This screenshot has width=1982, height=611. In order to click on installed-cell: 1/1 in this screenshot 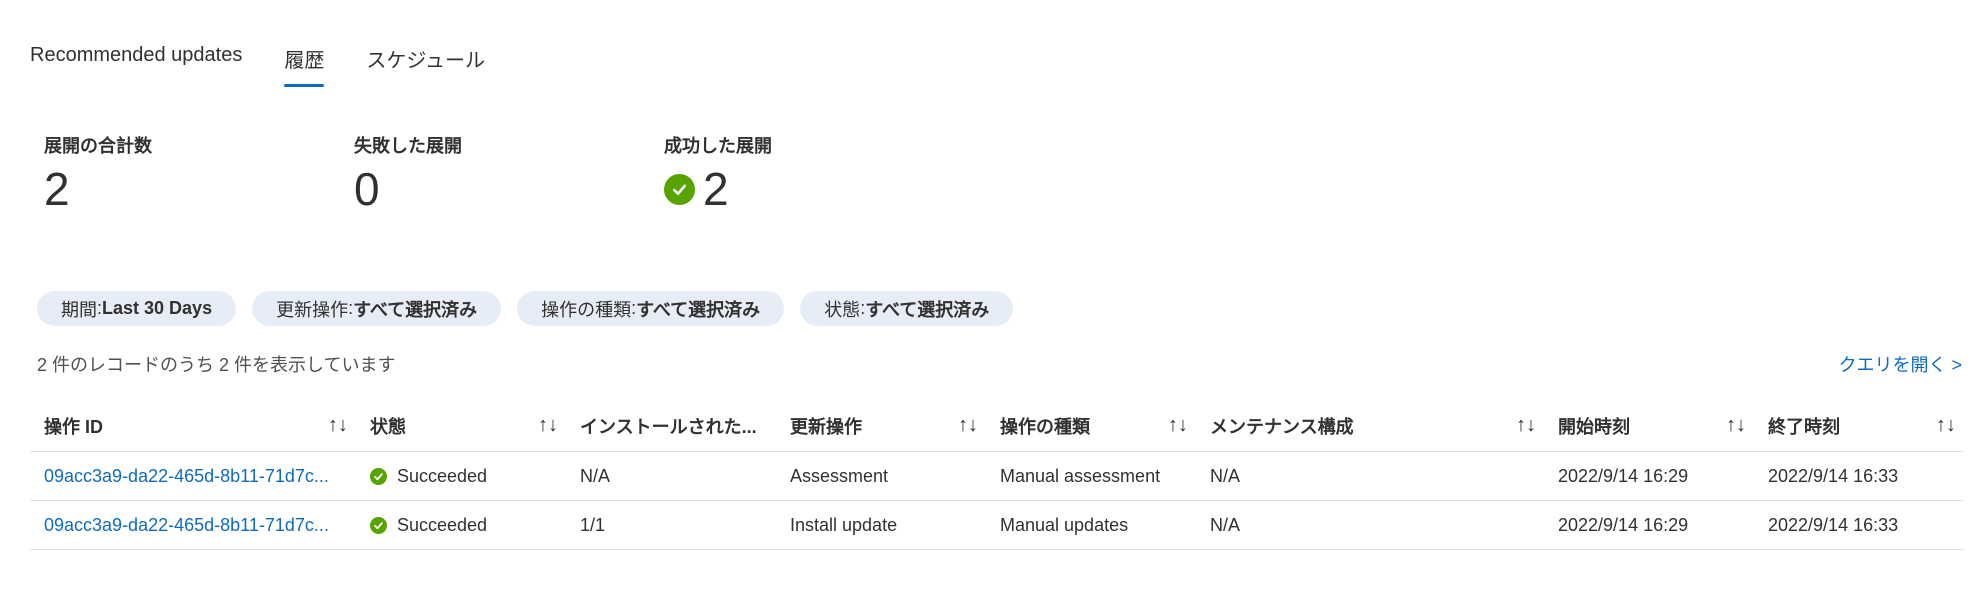, I will do `click(593, 524)`.